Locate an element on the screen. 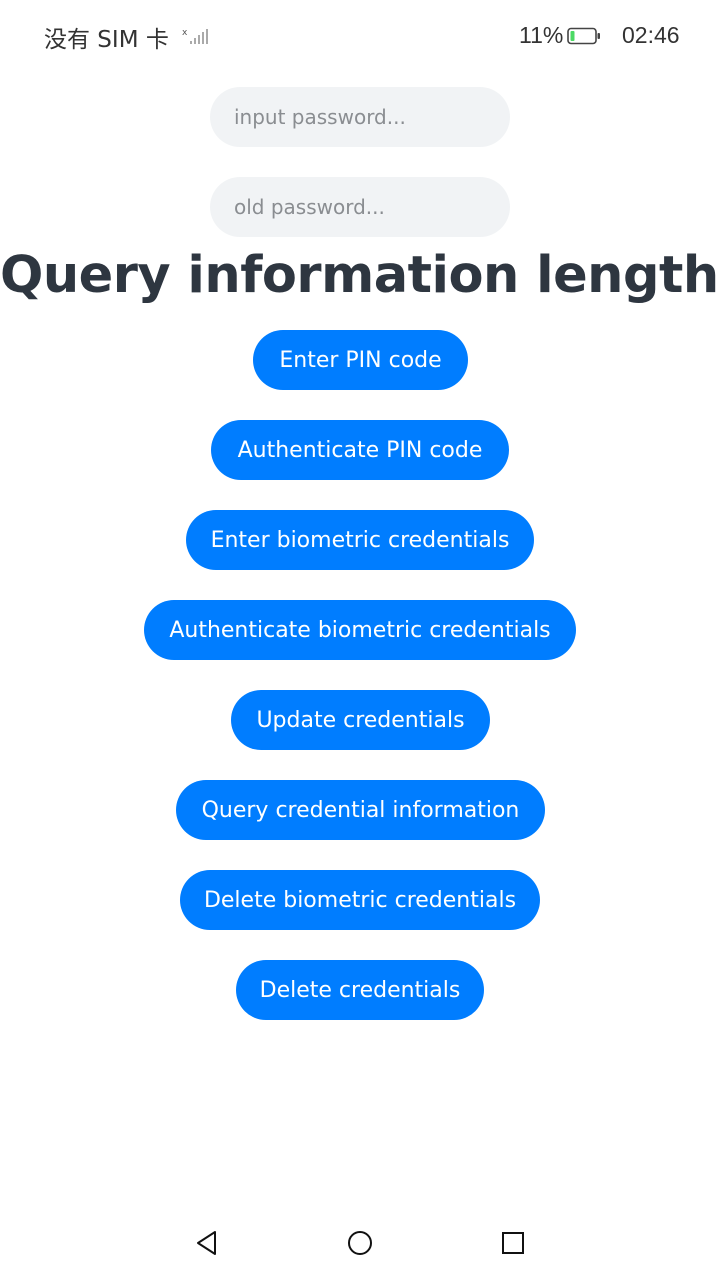  old-password-input is located at coordinates (360, 207).